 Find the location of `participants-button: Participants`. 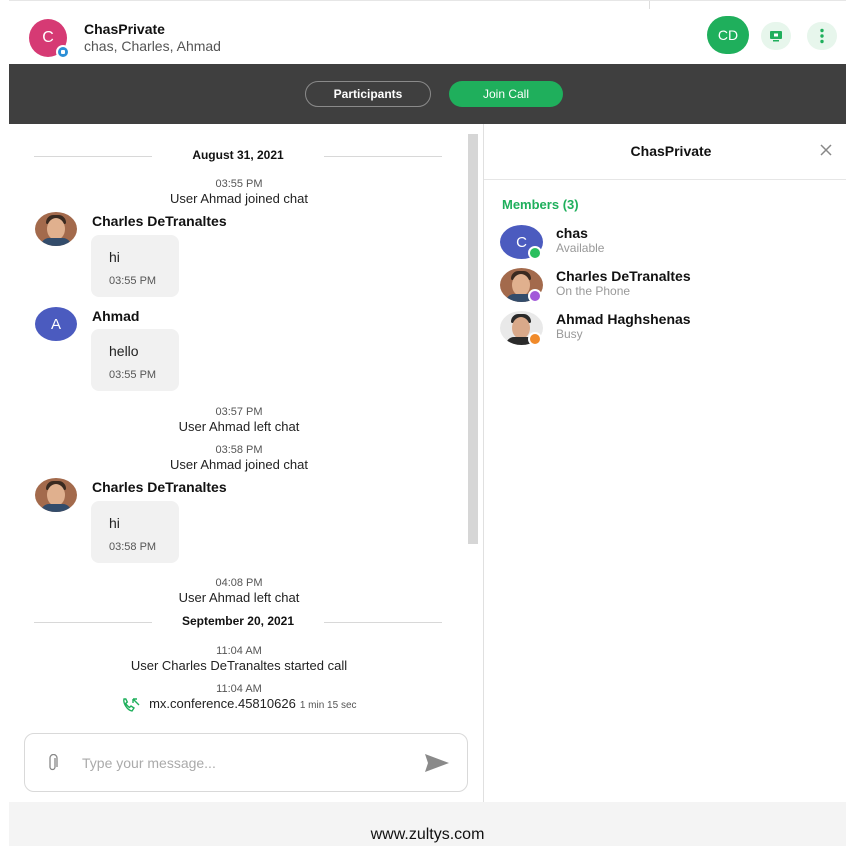

participants-button: Participants is located at coordinates (368, 94).